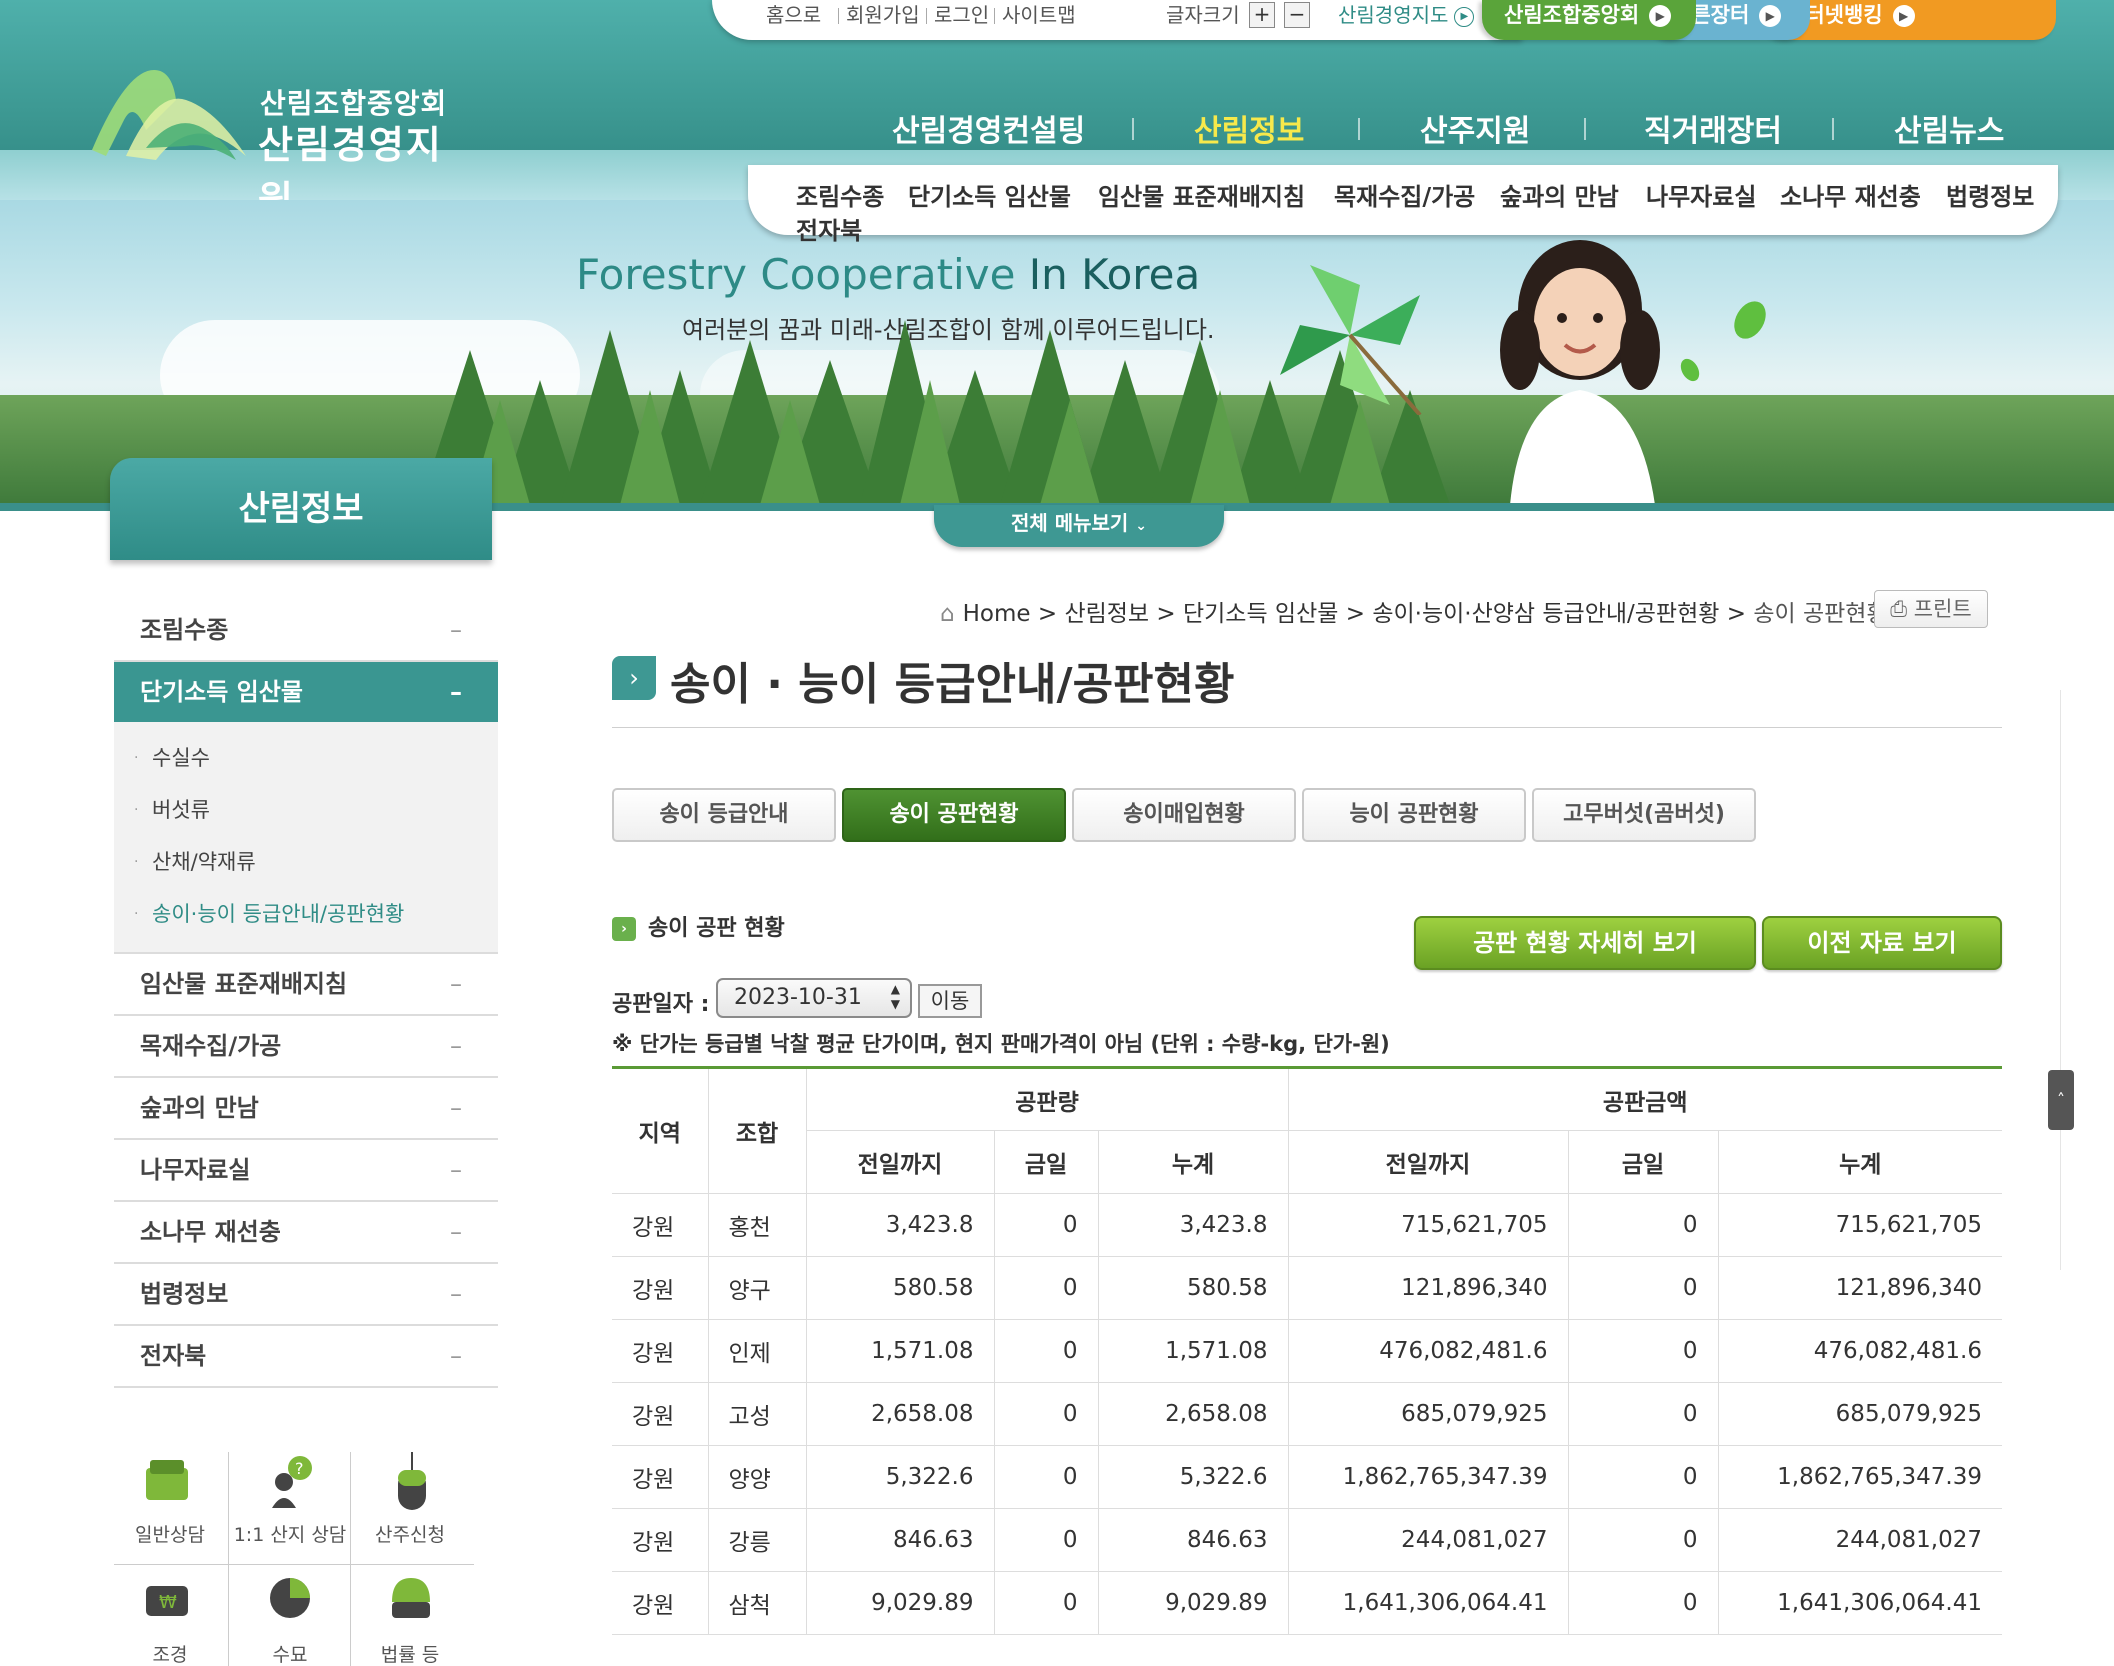  What do you see at coordinates (989, 194) in the screenshot?
I see `submenu-item: 단기소득 임산물` at bounding box center [989, 194].